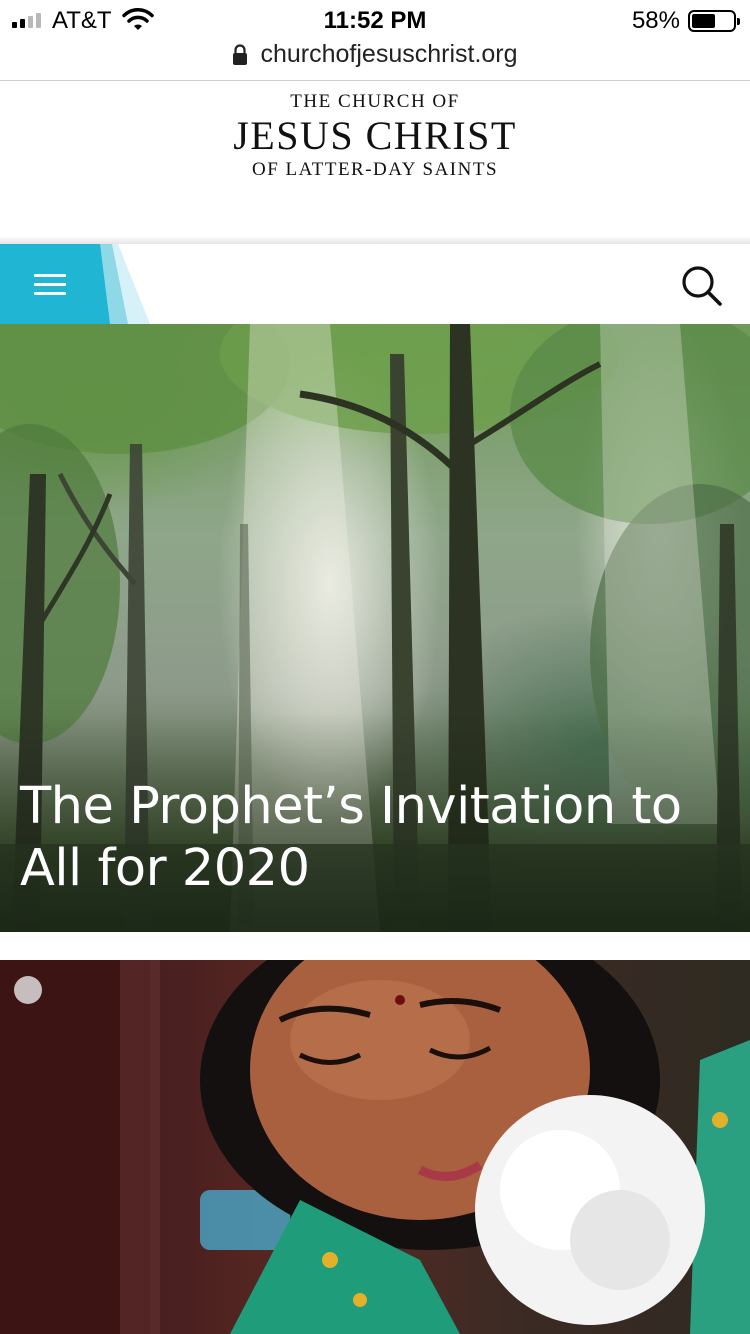  What do you see at coordinates (714, 21) in the screenshot?
I see `battery-icon` at bounding box center [714, 21].